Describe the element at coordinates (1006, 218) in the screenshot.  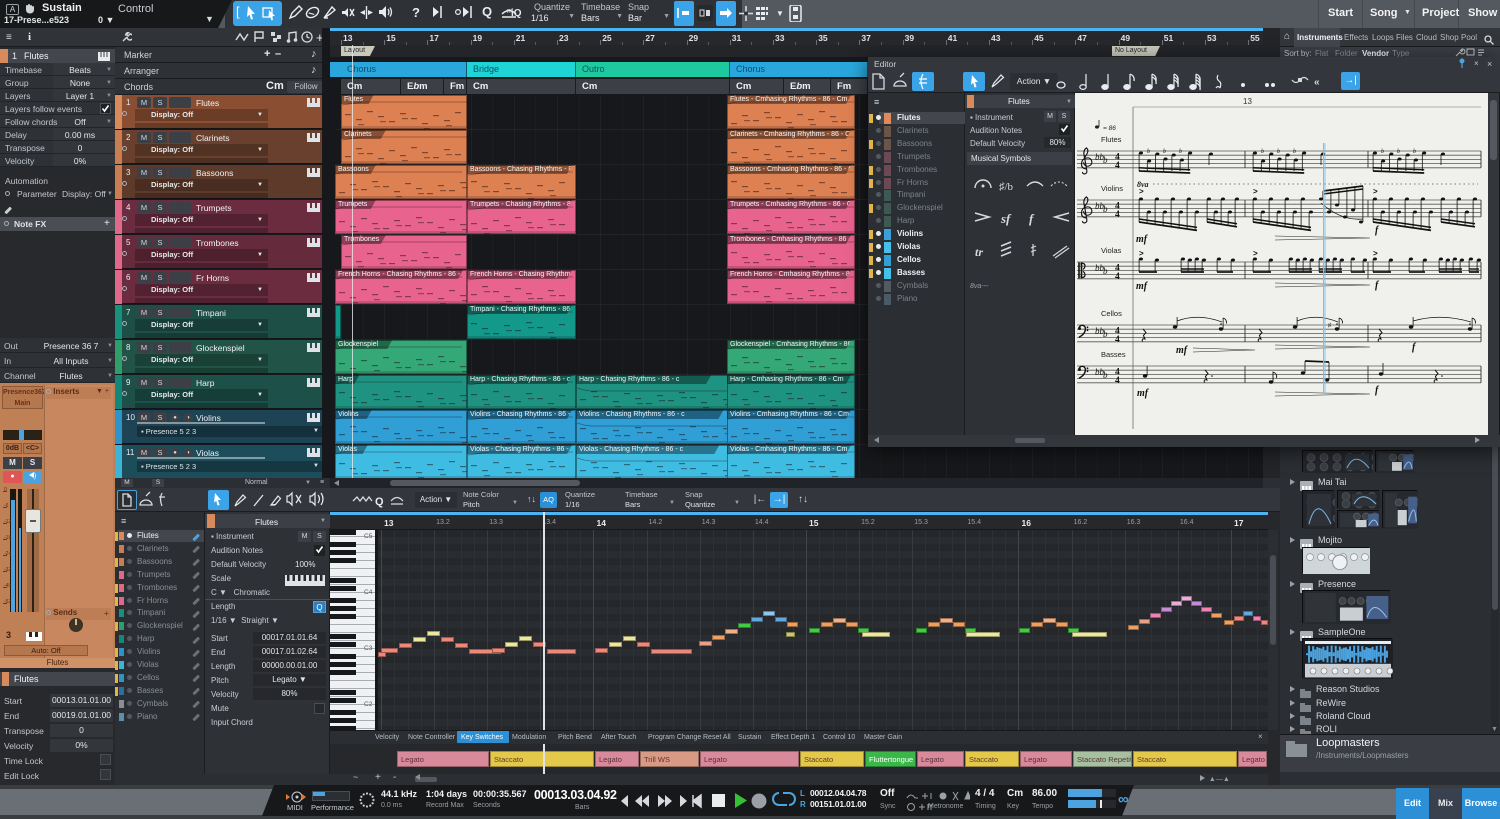
I see `svg-text: sf` at that location.